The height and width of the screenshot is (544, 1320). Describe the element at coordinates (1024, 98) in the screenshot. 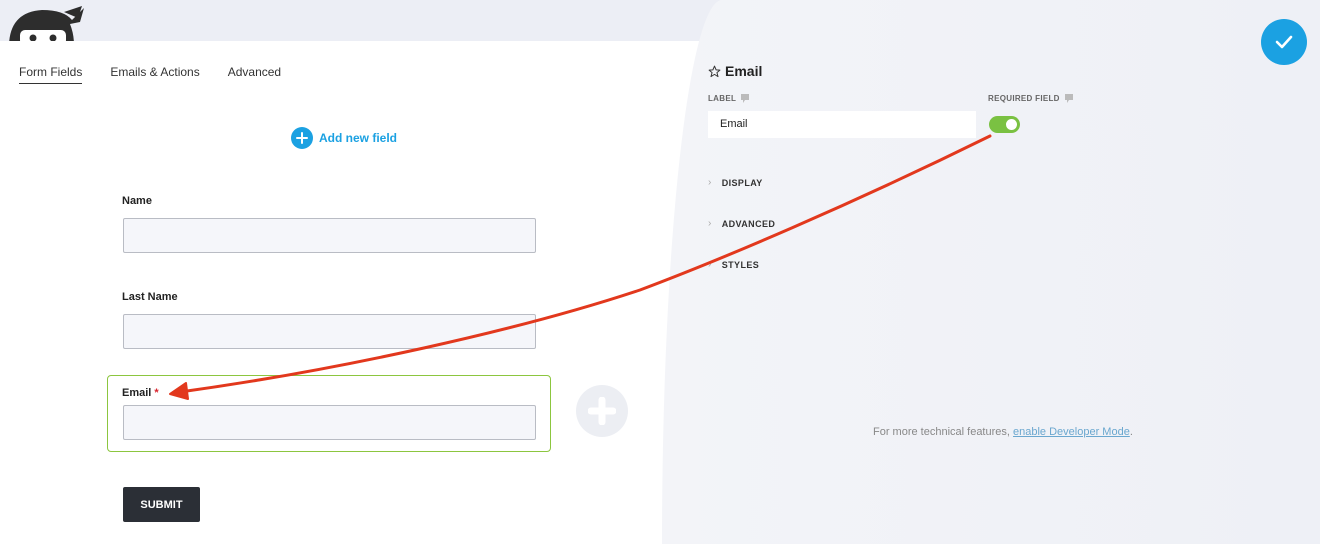

I see `required-field-caption-text: REQUIRED FIELD` at that location.